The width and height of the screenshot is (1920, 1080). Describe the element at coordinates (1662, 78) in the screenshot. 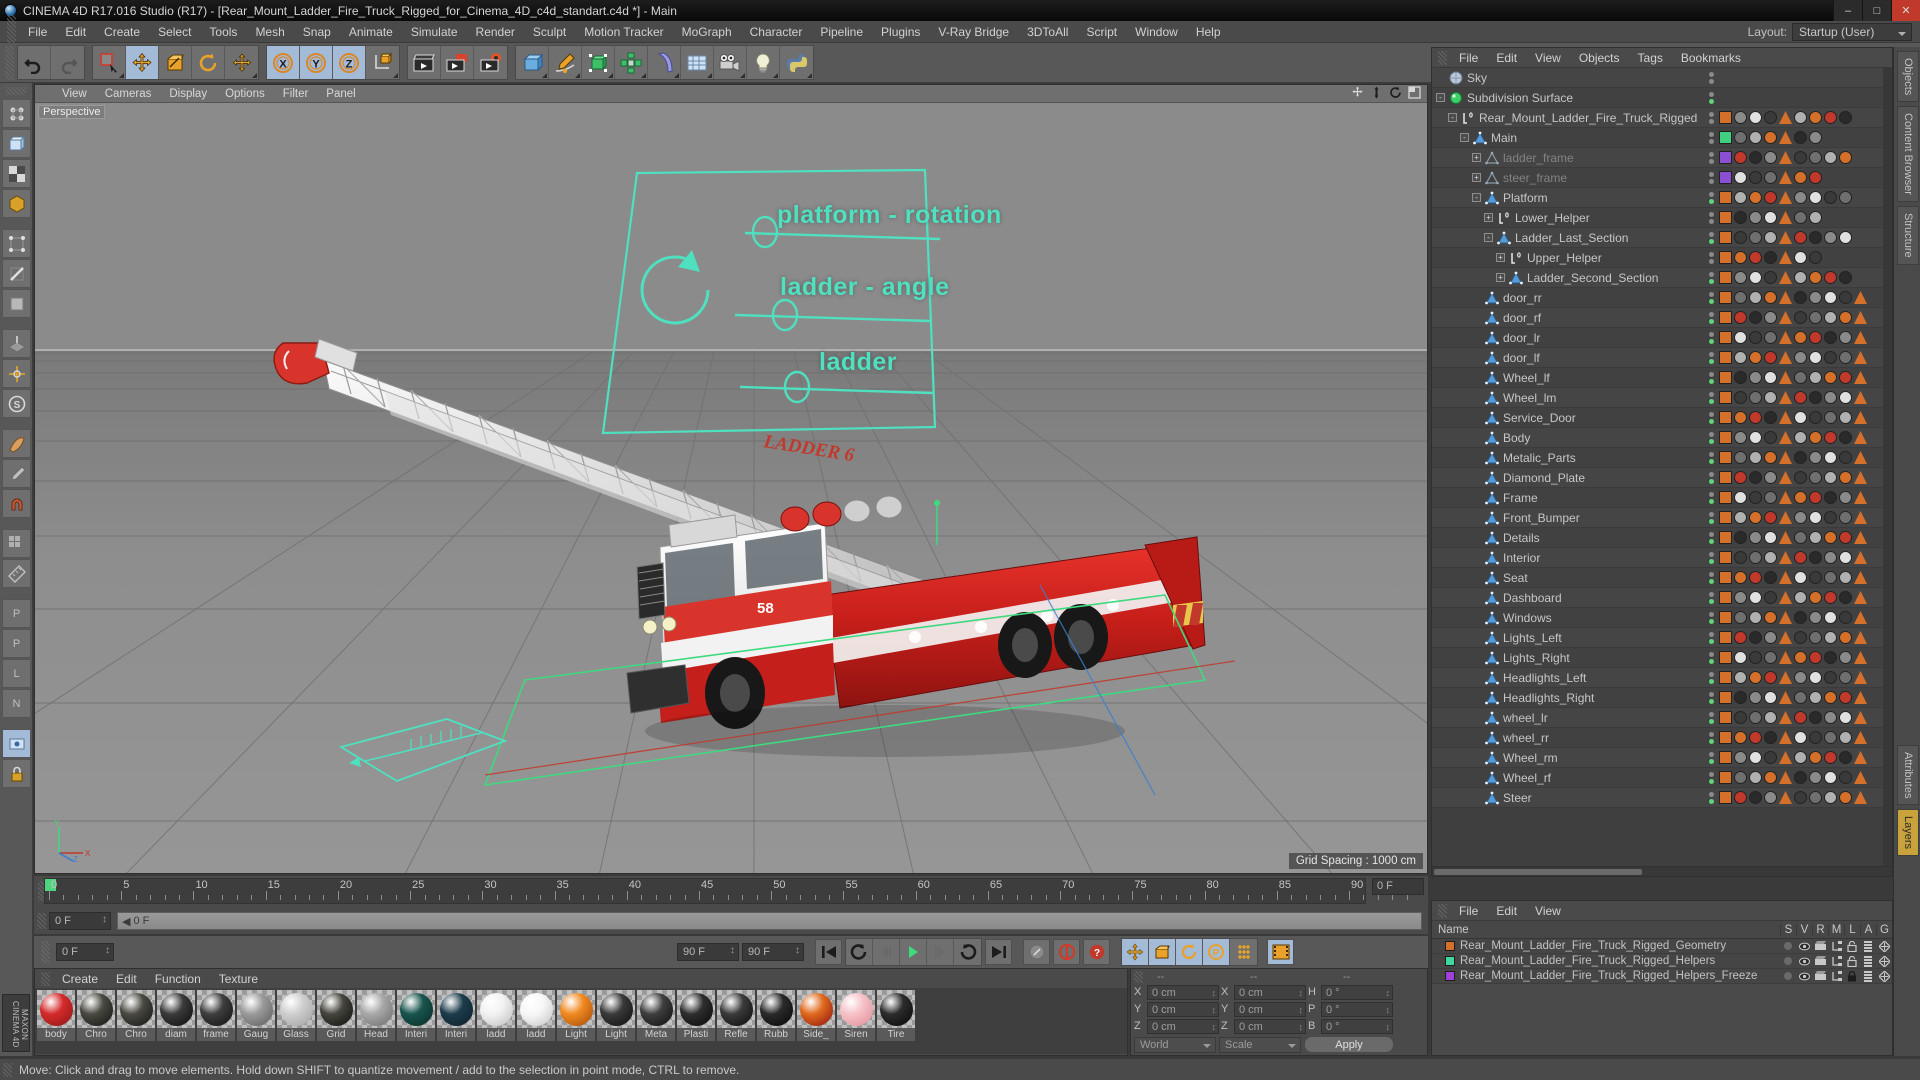

I see `object-tree-row: Sky` at that location.